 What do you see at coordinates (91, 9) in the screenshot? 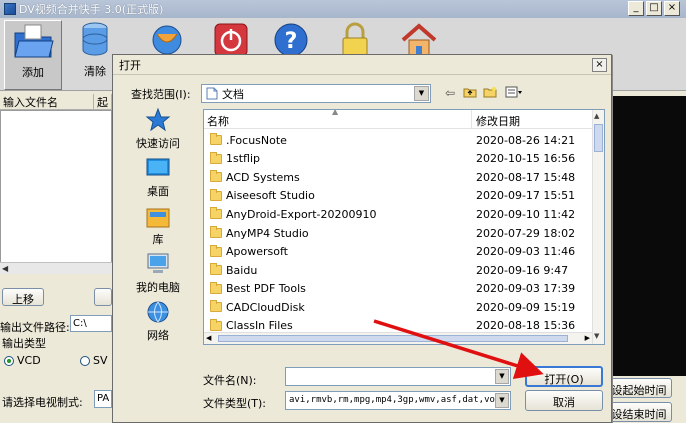
I see `window-title: DV视频合并快手 3.0(正式版)` at bounding box center [91, 9].